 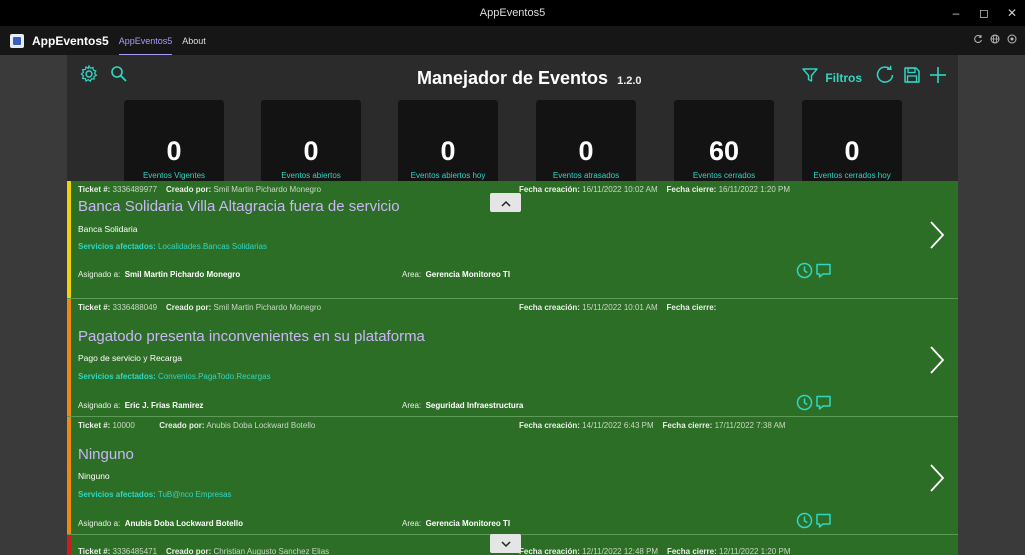 I want to click on stat-tile-abiertos: 0 Eventos abiertos, so click(x=311, y=144).